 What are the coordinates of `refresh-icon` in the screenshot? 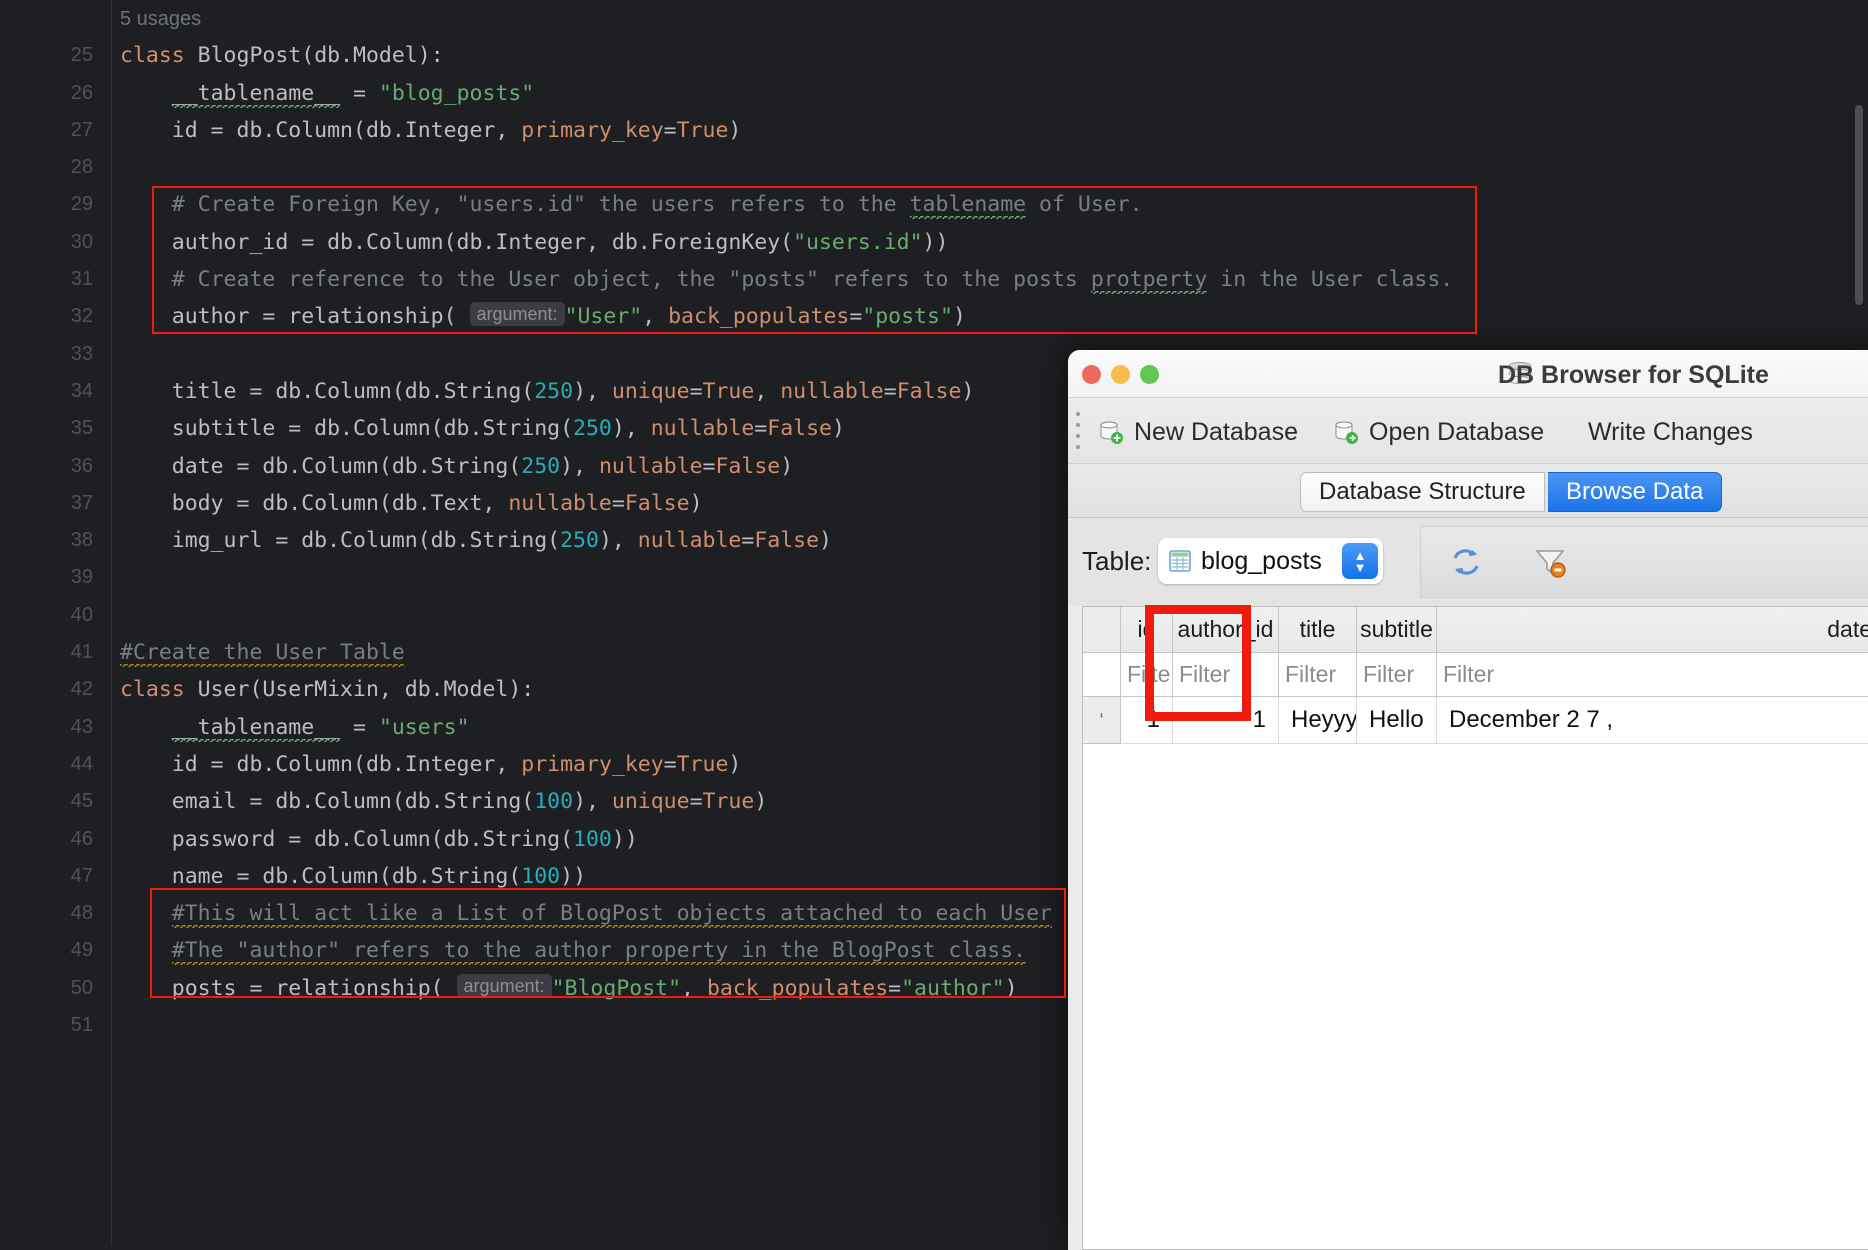 It's located at (1466, 562).